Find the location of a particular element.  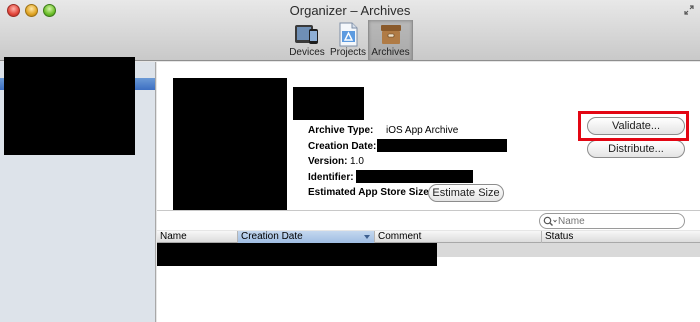

toolbar-devices-tab: Devices is located at coordinates (307, 40).